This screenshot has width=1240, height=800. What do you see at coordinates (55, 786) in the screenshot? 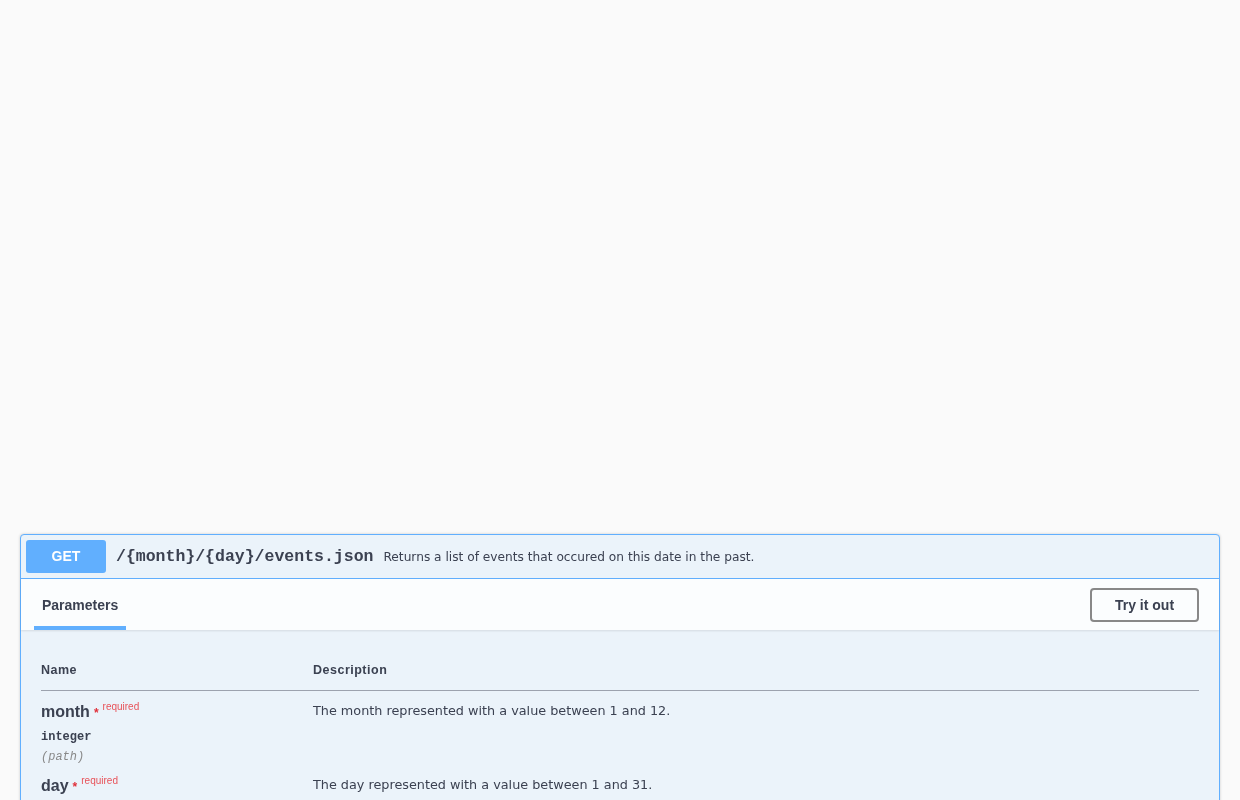
I see `parameter-name: day` at bounding box center [55, 786].